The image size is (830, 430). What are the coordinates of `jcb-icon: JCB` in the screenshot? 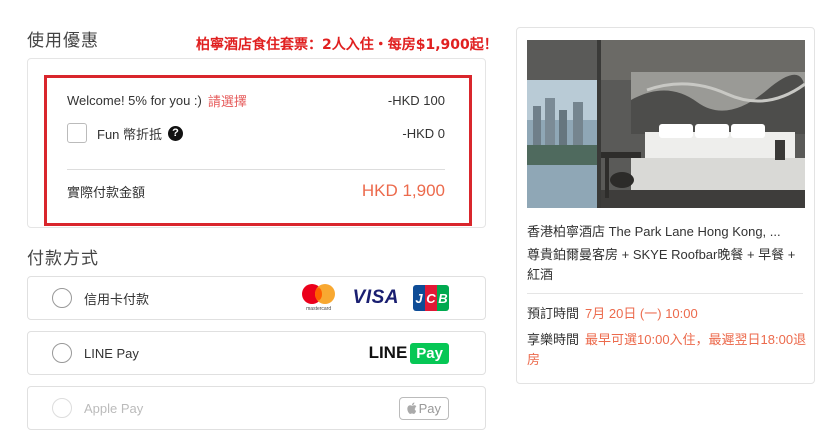 It's located at (431, 298).